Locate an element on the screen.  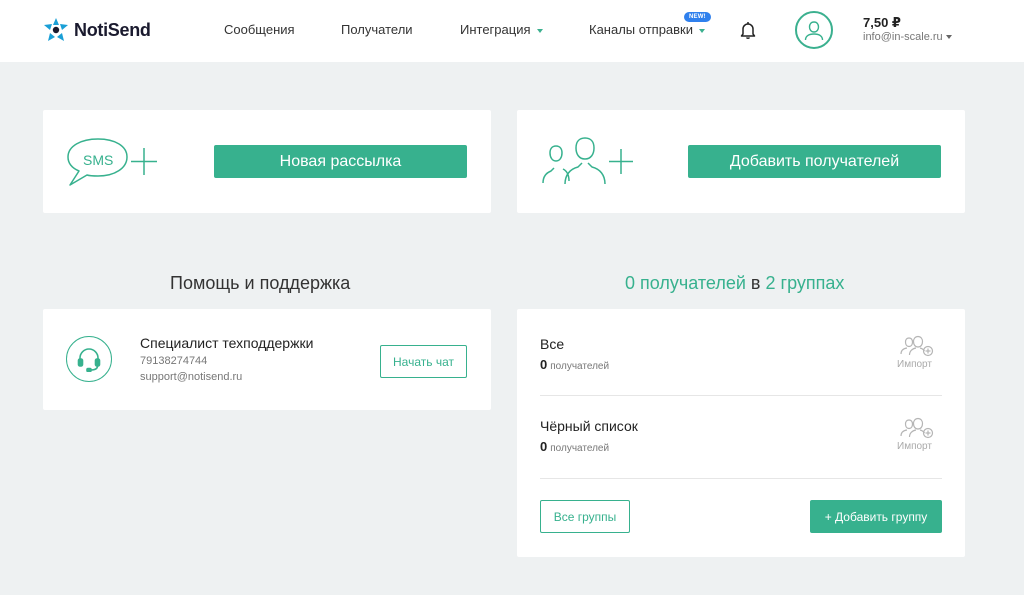
logo: NotiSend is located at coordinates (96, 30).